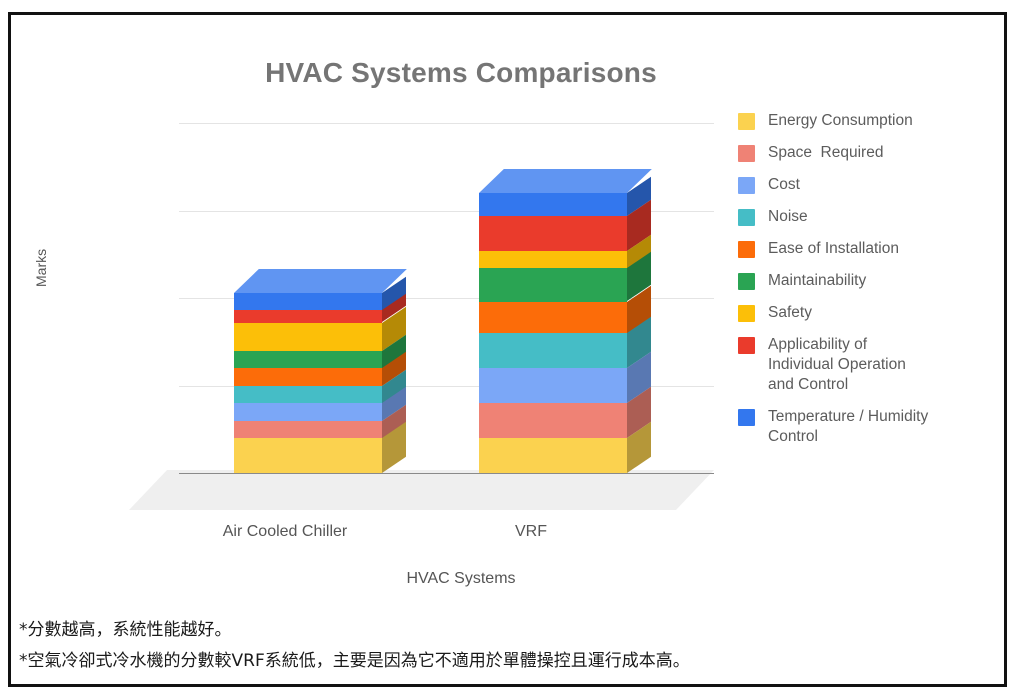 This screenshot has height=693, width=1015. I want to click on legend-label: Ease of Installation, so click(833, 248).